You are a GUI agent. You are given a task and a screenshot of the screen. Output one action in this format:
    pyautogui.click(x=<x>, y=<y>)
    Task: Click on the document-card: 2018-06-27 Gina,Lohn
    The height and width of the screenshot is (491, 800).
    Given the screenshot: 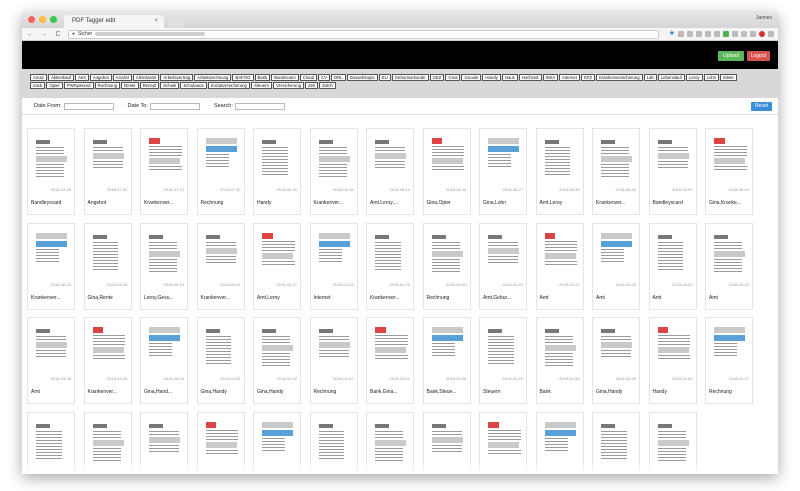 What is the action you would take?
    pyautogui.click(x=503, y=171)
    